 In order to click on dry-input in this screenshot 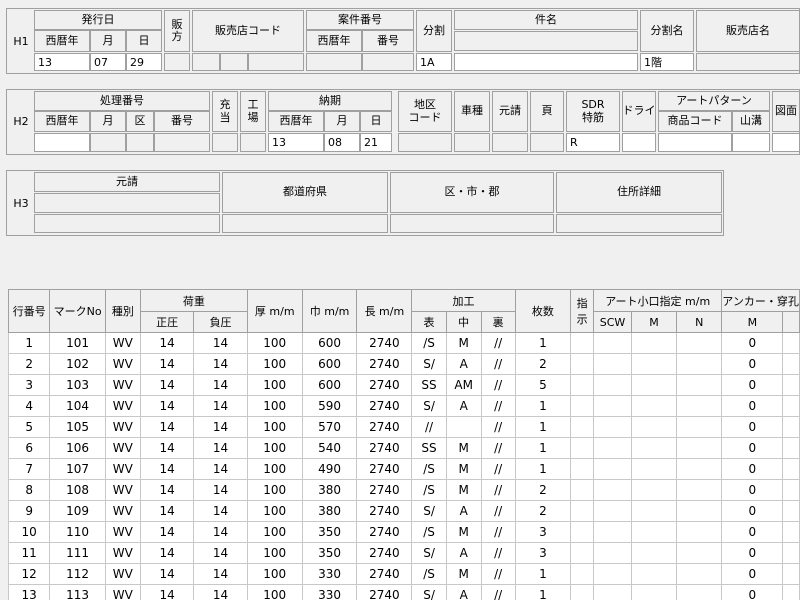, I will do `click(639, 142)`.